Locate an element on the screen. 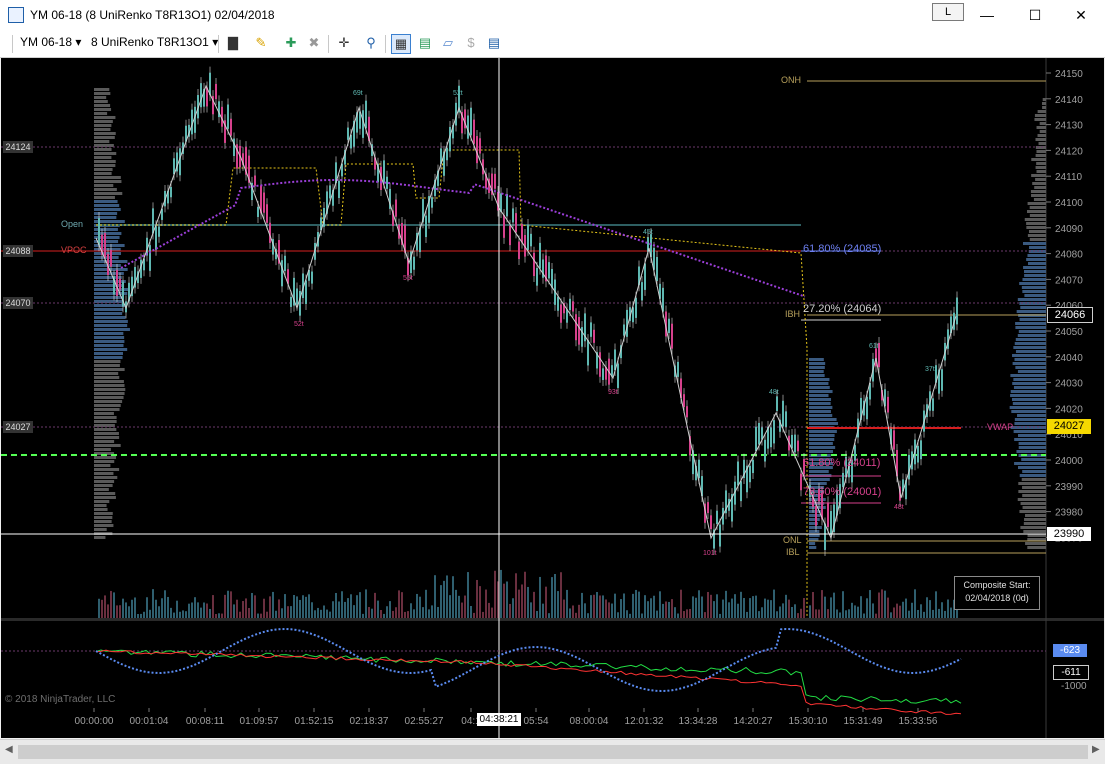  scroll-left-icon: ◀ is located at coordinates (9, 749).